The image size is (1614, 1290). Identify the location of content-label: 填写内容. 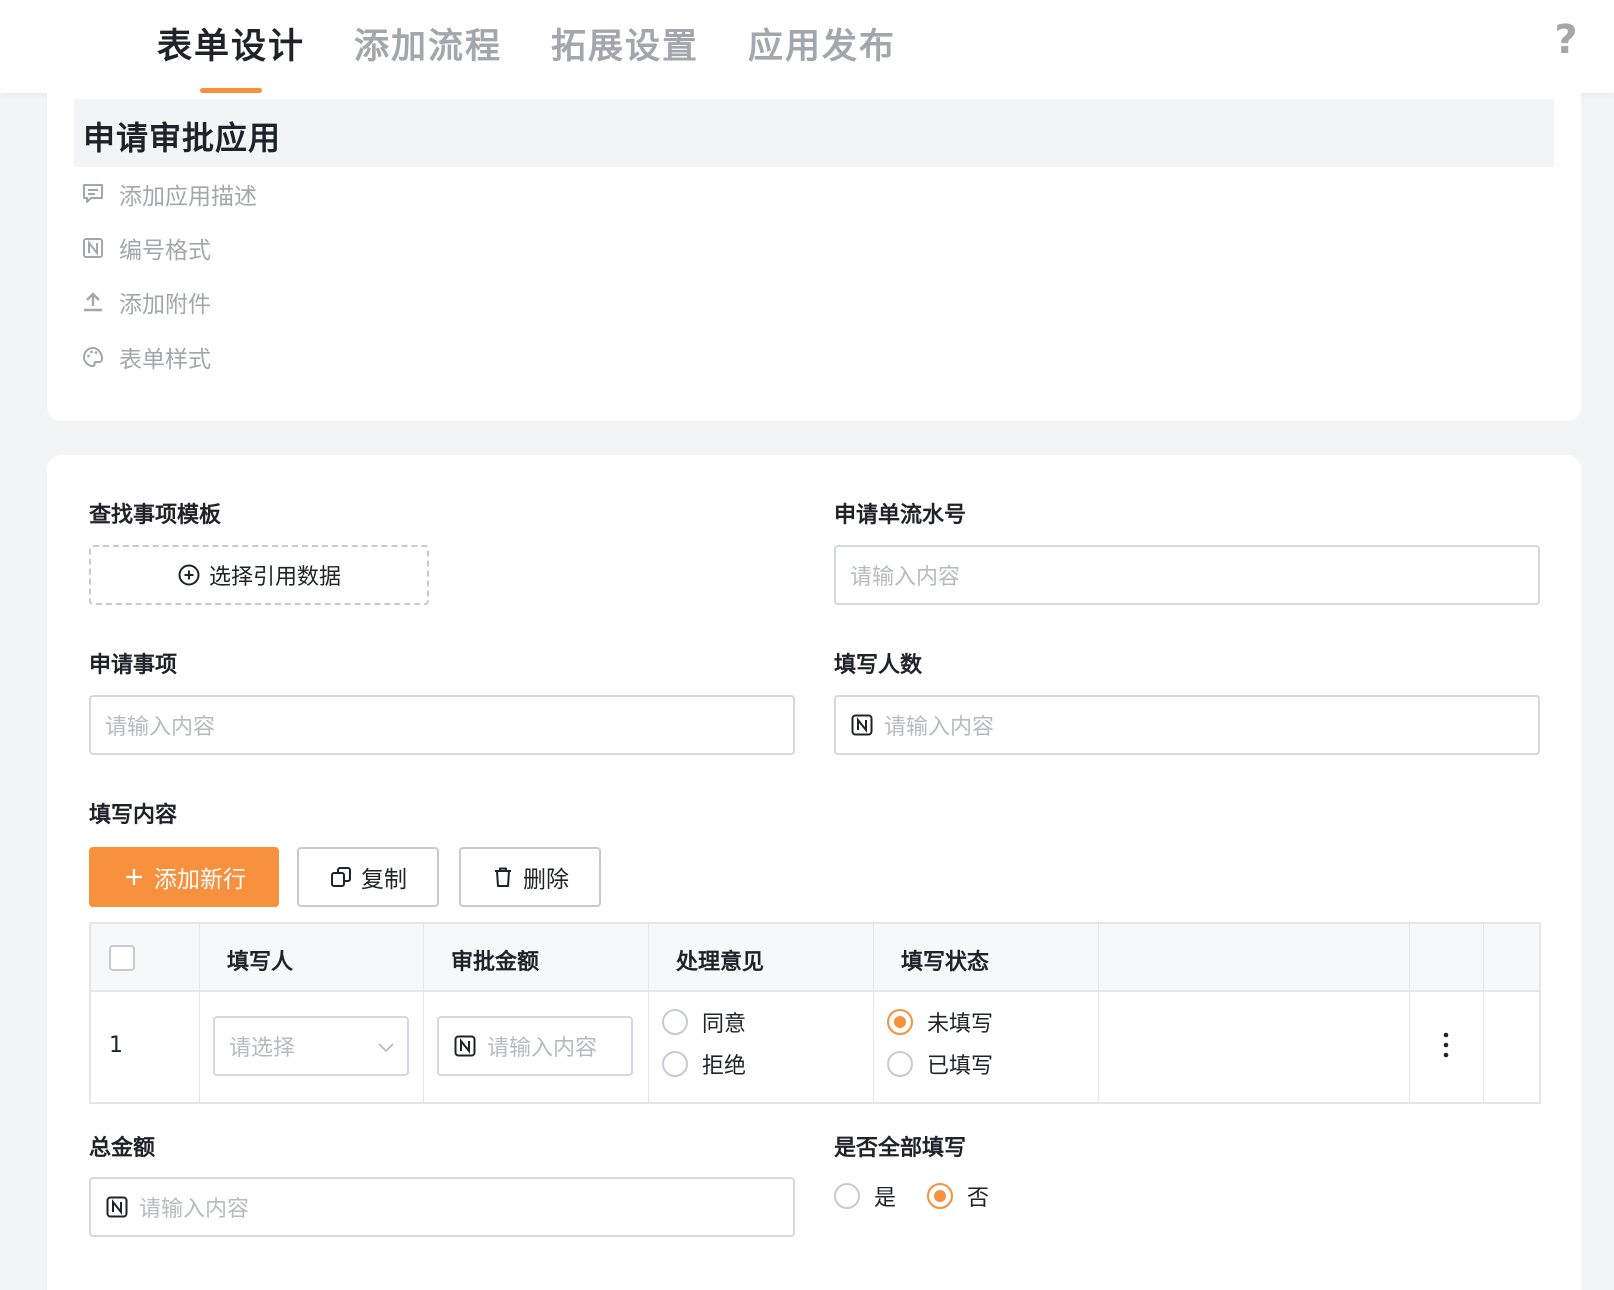
(133, 815).